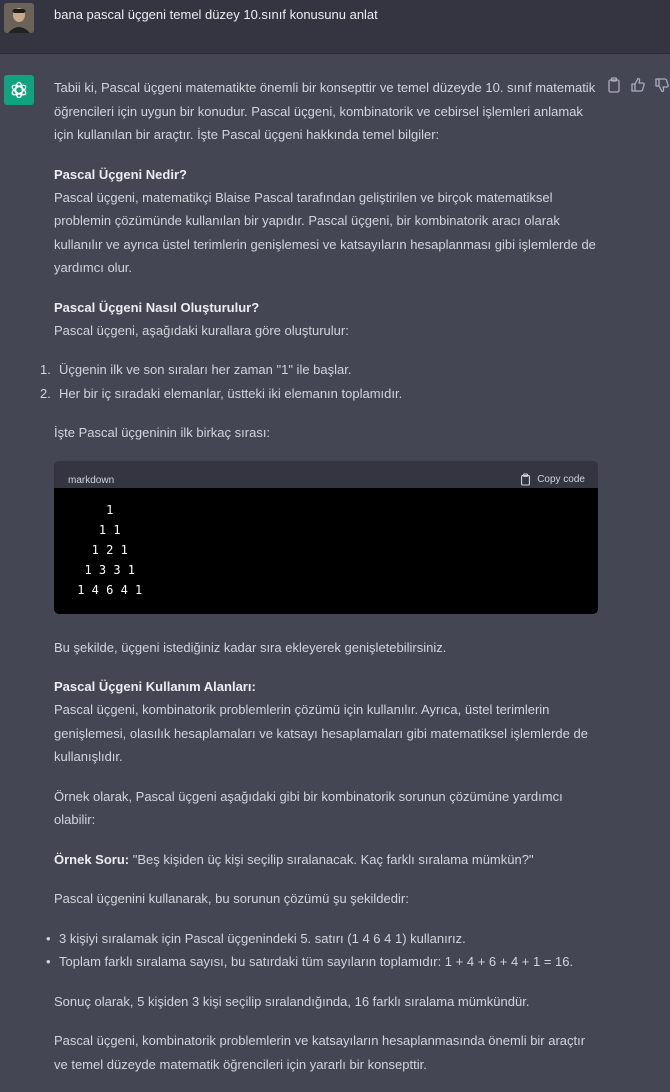 Image resolution: width=670 pixels, height=1092 pixels. I want to click on list-number: 1., so click(45, 369).